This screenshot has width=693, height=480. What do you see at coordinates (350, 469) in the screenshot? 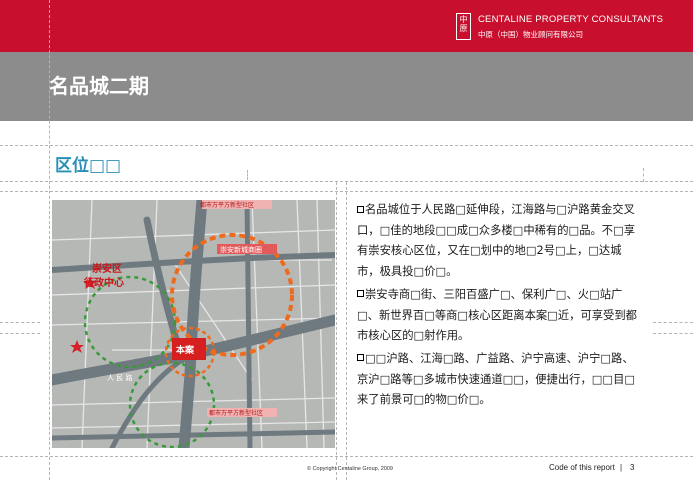
I see `copyright: © Copyright Centaline Group, 2009` at bounding box center [350, 469].